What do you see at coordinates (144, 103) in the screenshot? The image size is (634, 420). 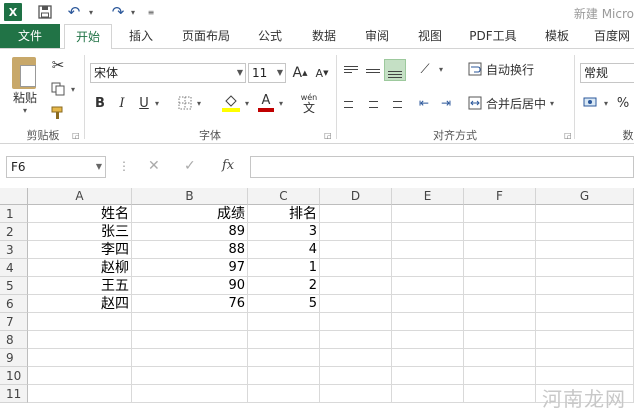 I see `underline-button: U` at bounding box center [144, 103].